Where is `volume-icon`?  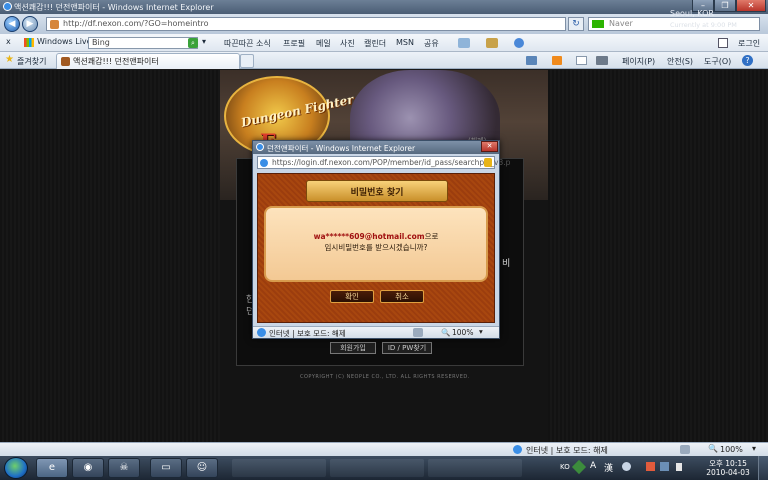 volume-icon is located at coordinates (681, 467).